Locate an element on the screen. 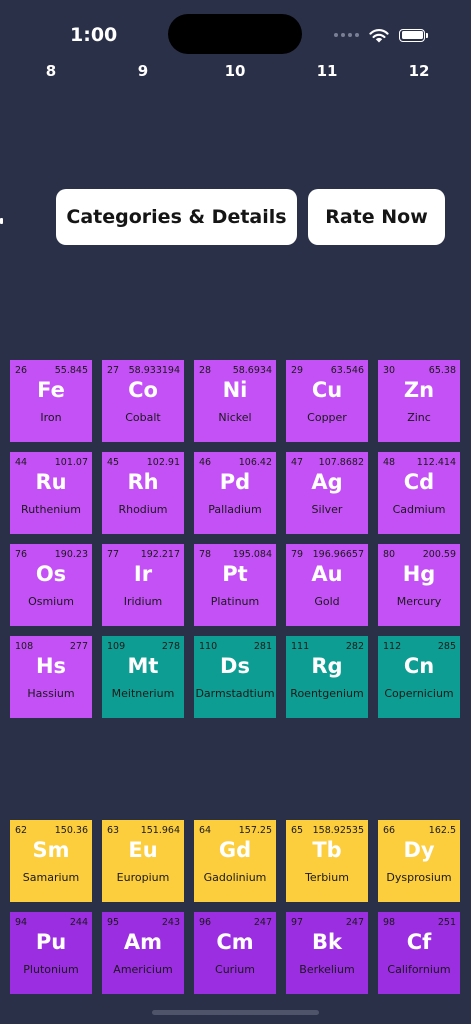 The image size is (471, 1024). element-symbol: Pu is located at coordinates (51, 942).